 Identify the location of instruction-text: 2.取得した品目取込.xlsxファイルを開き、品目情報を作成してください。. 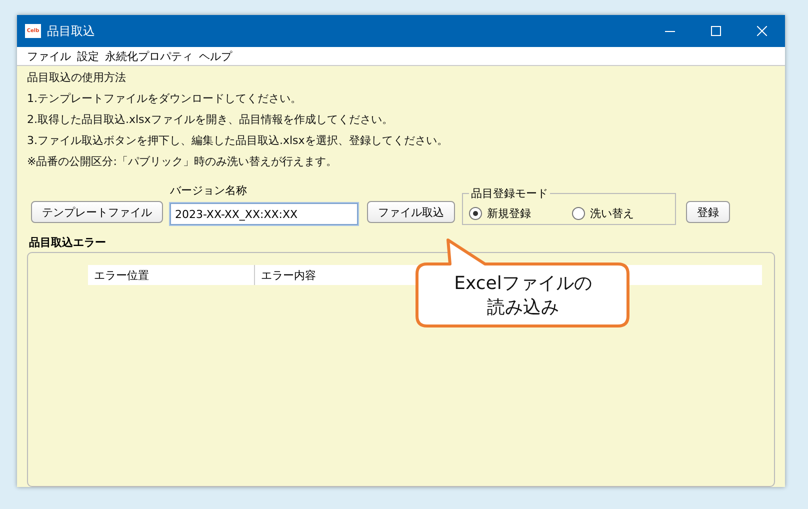
(210, 119).